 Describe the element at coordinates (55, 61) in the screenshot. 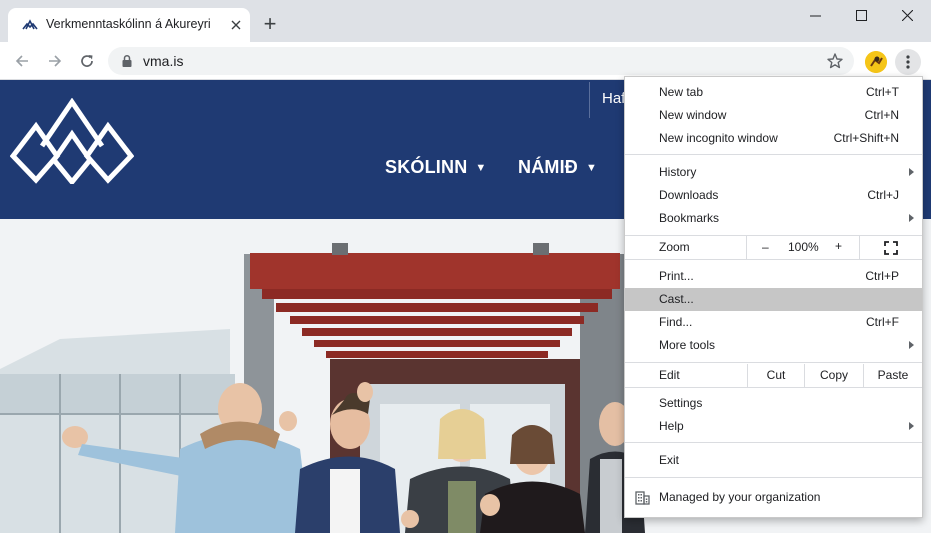

I see `forward-icon` at that location.